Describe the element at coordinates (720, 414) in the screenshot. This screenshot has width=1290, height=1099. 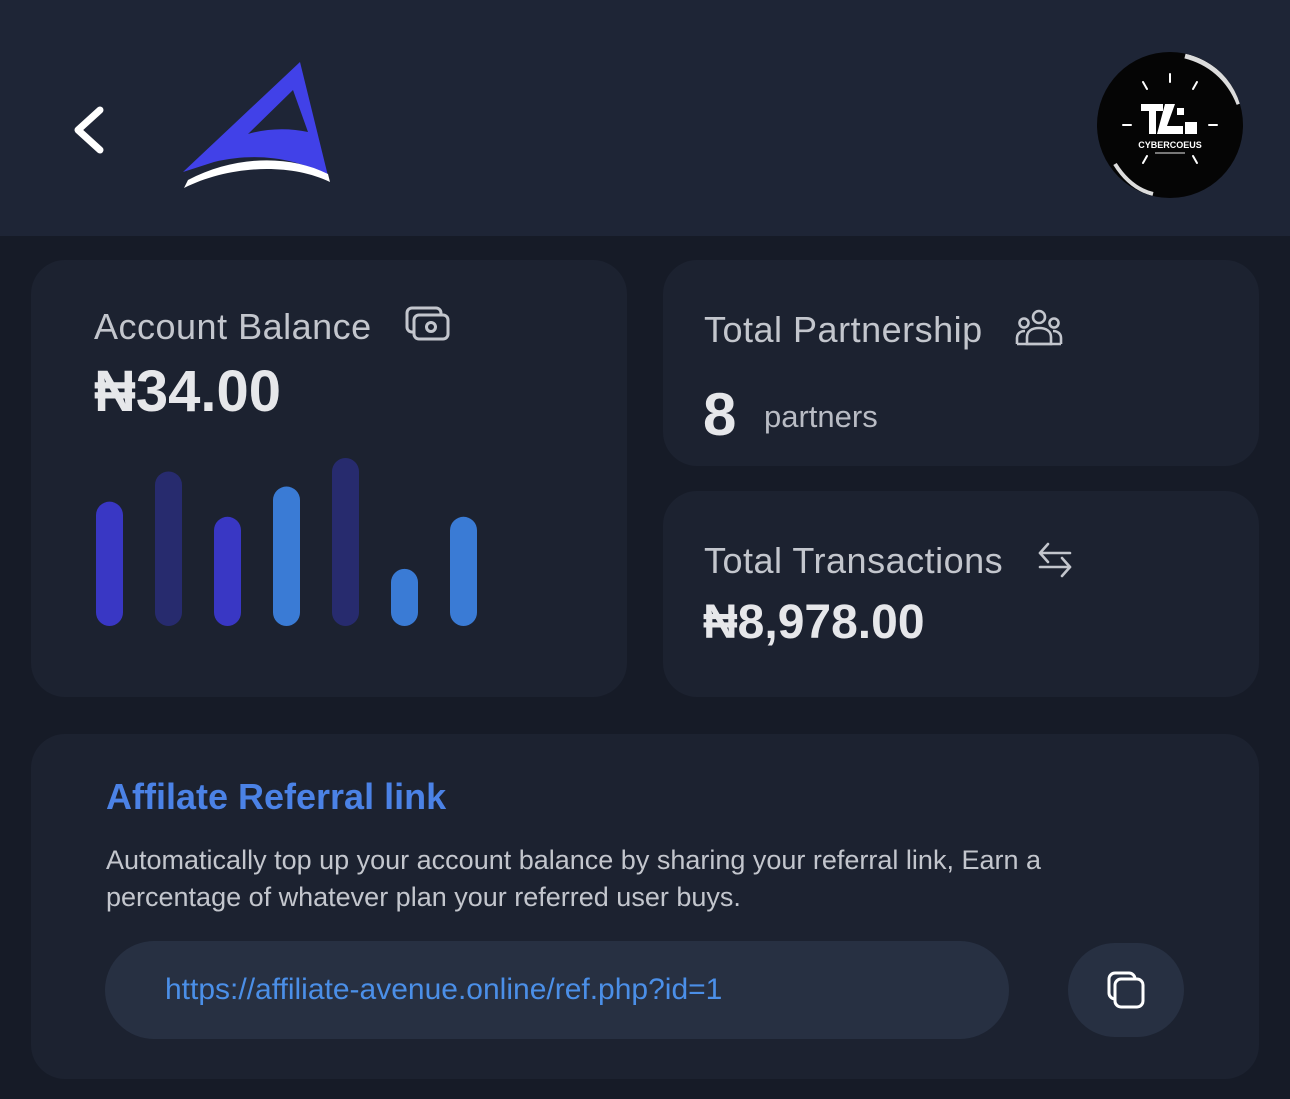
I see `partner-count: 8` at that location.